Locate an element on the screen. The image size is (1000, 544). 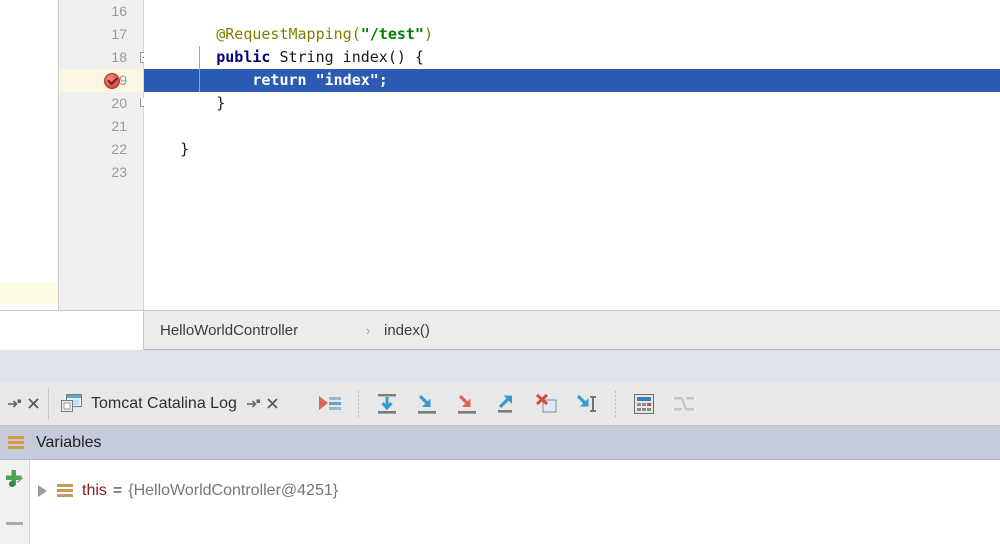
debug-tabs-row: Tomcat Catalina Log is located at coordinates (500, 404).